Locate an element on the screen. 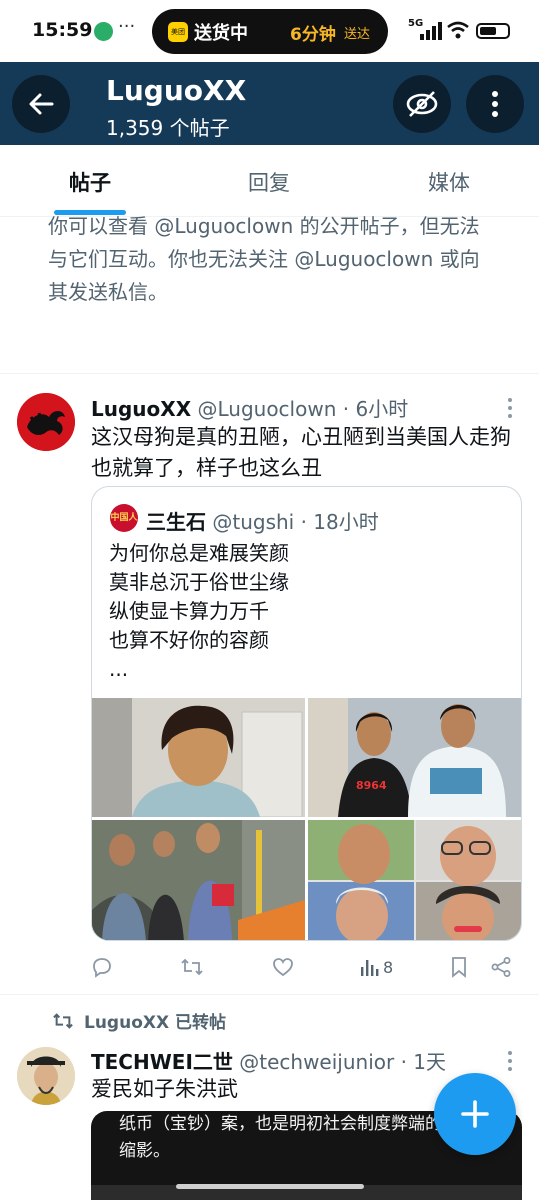 This screenshot has height=1200, width=539. repost-button is located at coordinates (192, 967).